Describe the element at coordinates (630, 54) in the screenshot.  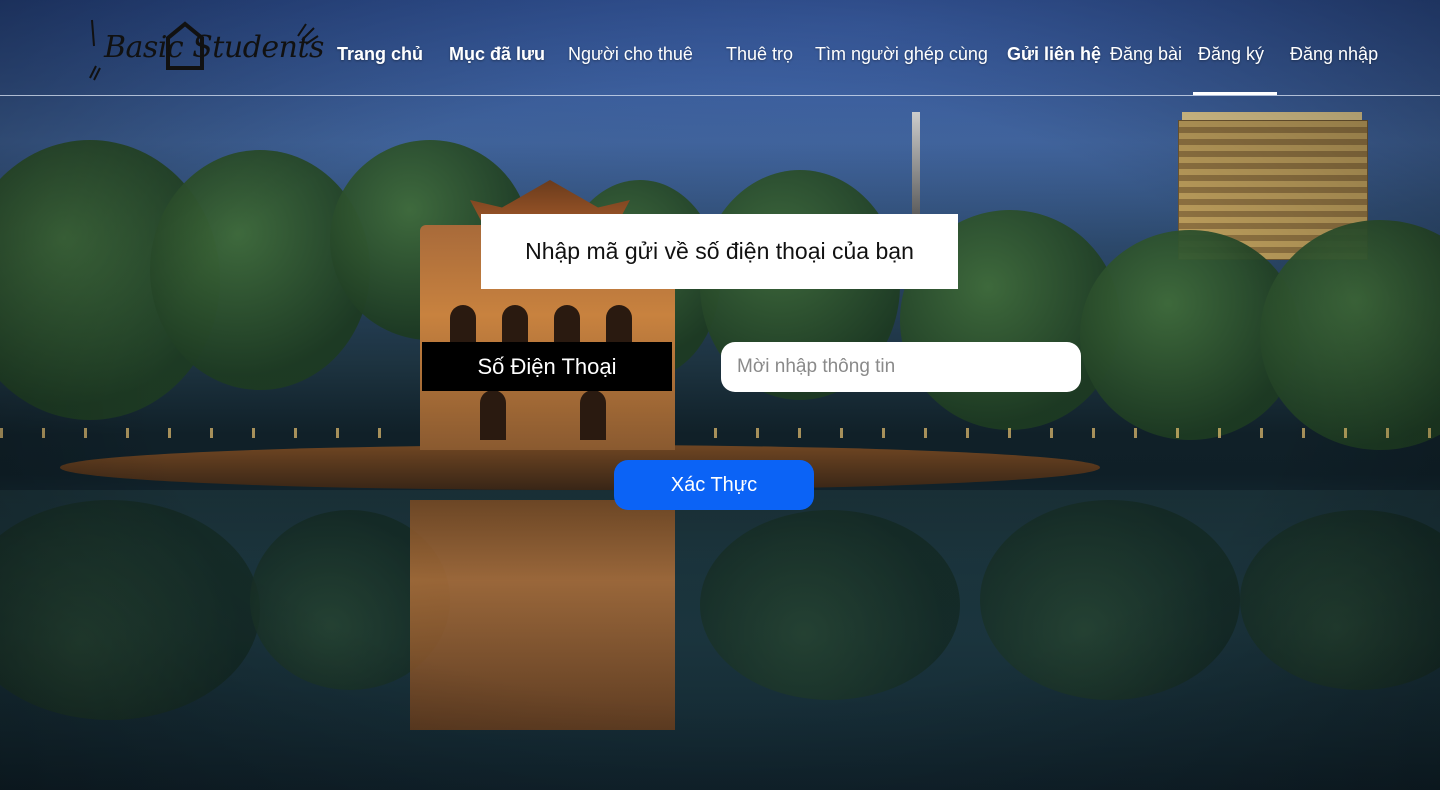
I see `nav-item-nguoi-cho-thue: Người cho thuê` at that location.